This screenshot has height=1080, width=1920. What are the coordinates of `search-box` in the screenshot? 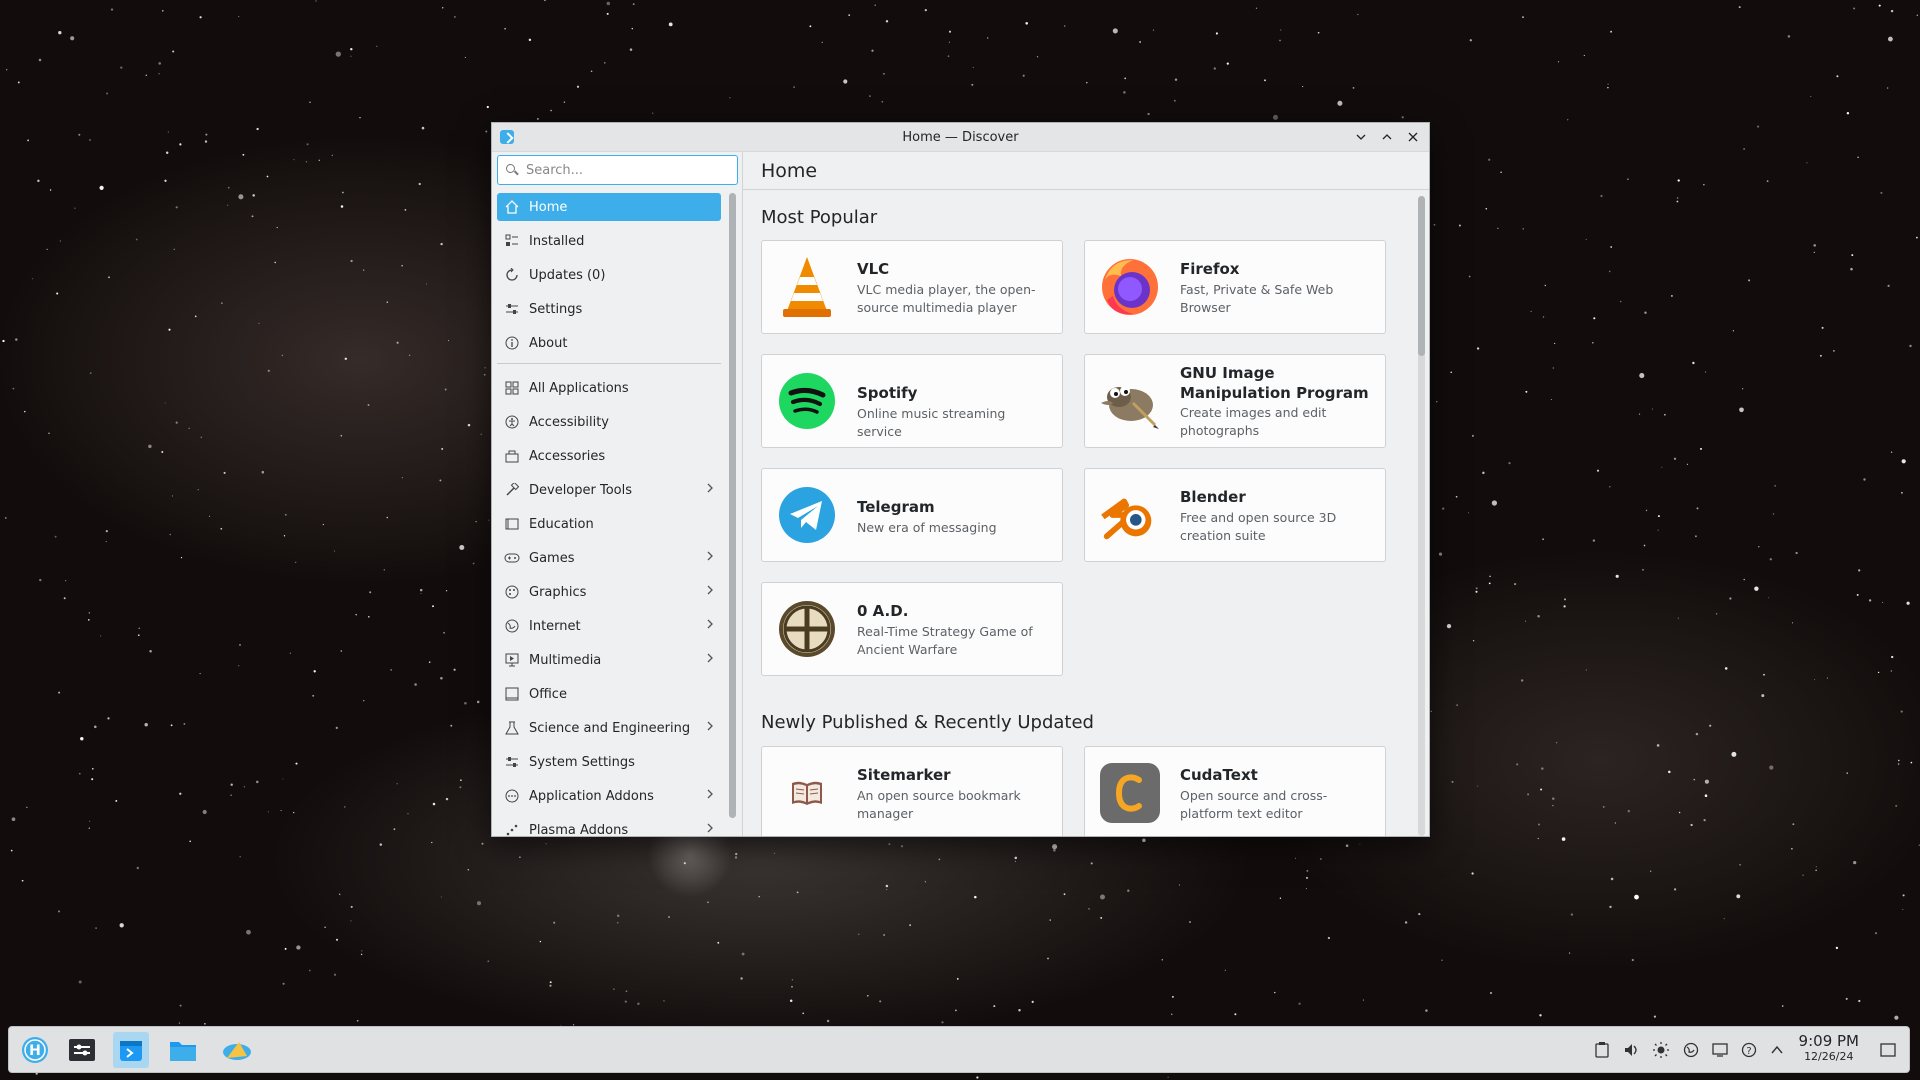 It's located at (617, 170).